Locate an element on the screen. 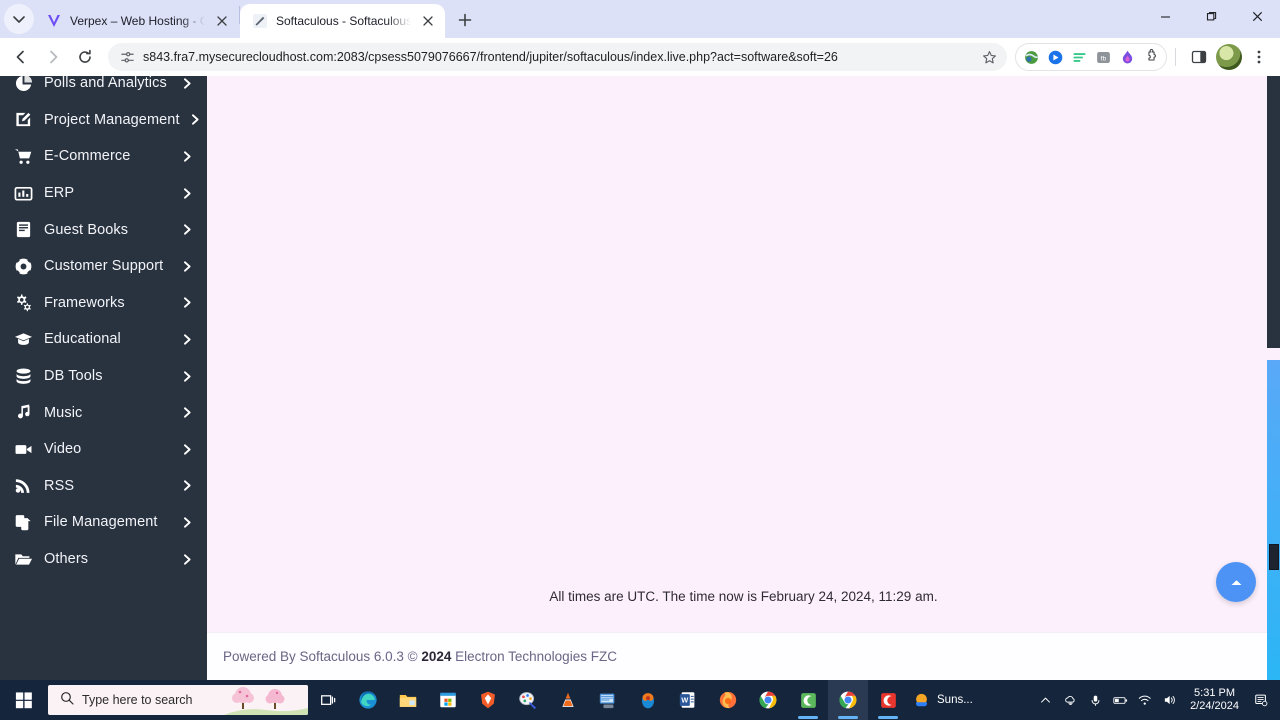  microsoft-store-icon is located at coordinates (448, 700).